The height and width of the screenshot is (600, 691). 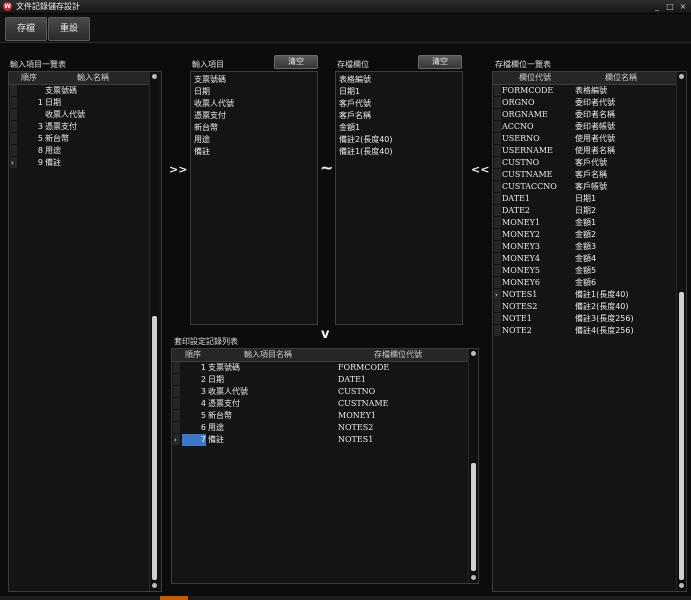 What do you see at coordinates (355, 80) in the screenshot?
I see `list-item: 表格編號` at bounding box center [355, 80].